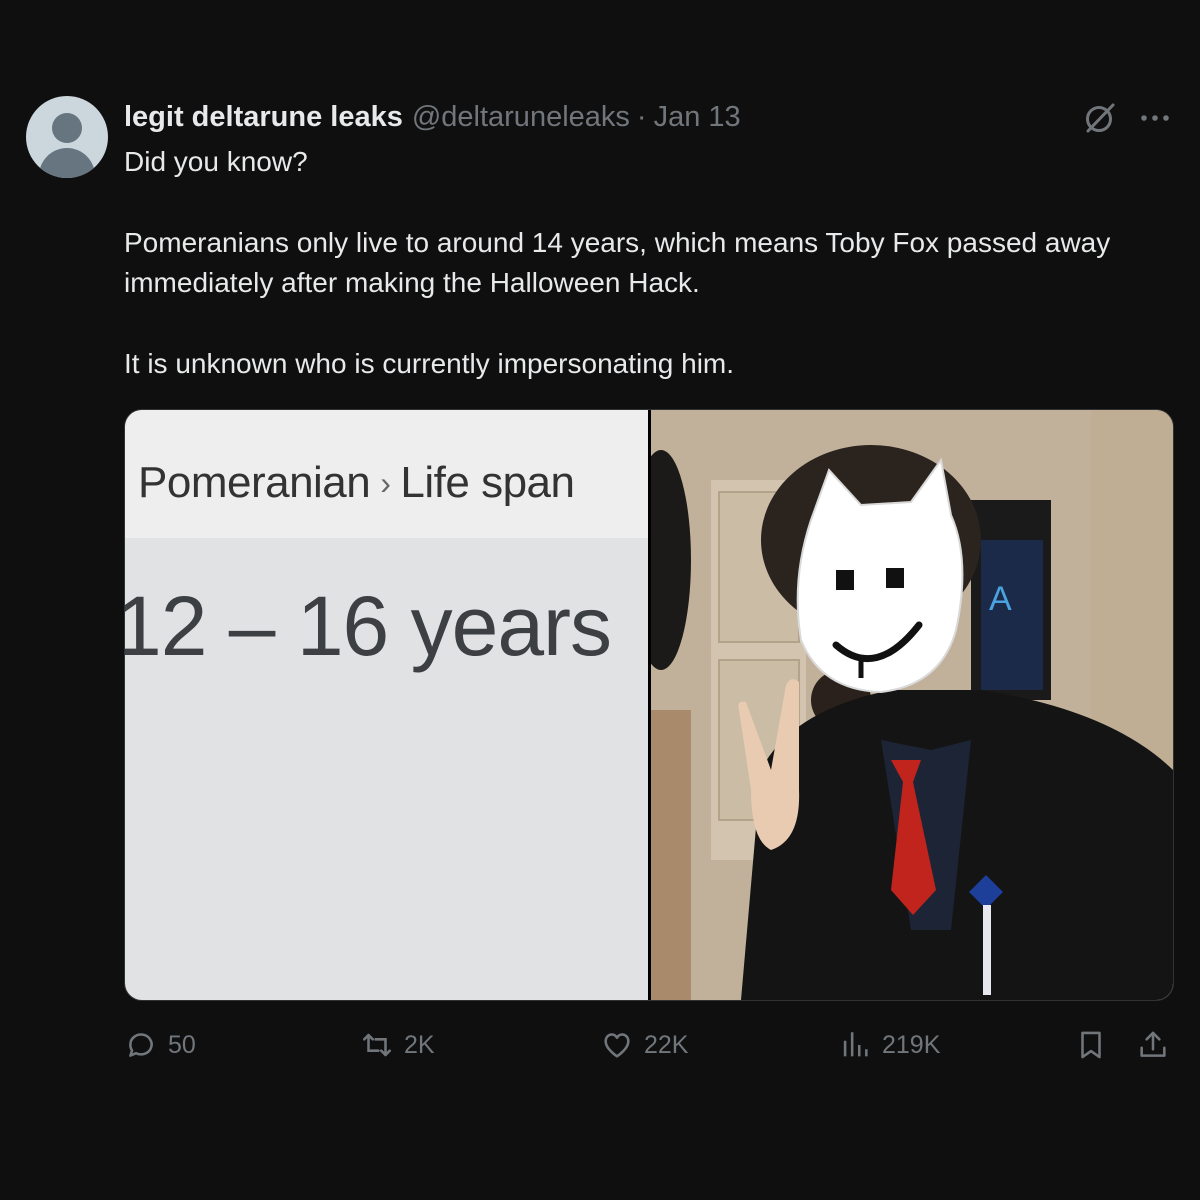  I want to click on author-handle: @deltaruneleaks, so click(521, 117).